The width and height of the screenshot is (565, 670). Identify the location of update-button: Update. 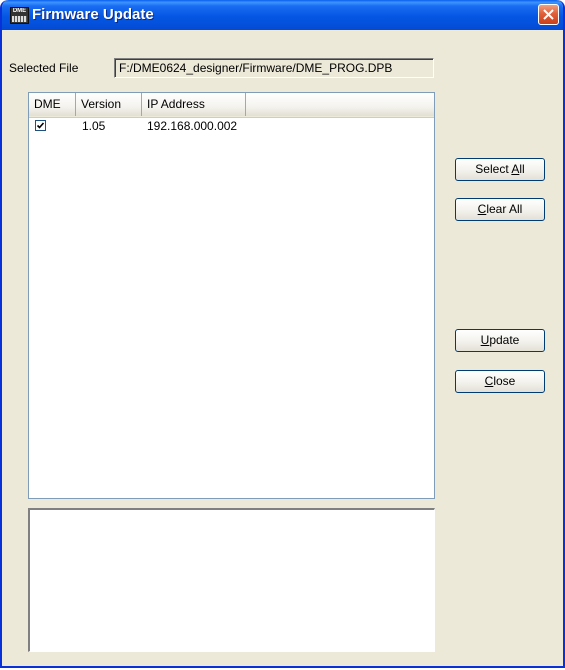
(500, 340).